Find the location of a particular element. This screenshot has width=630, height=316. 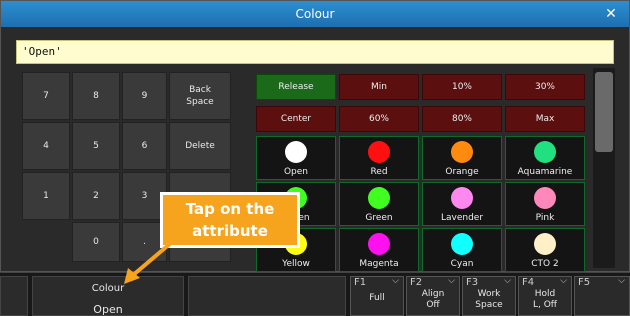

window-titlebar: Colour is located at coordinates (315, 14).